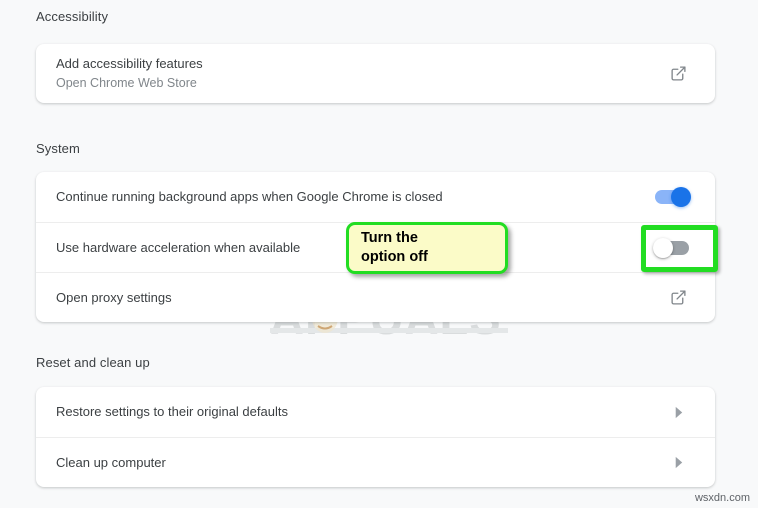  I want to click on row-label: Open proxy settings, so click(114, 297).